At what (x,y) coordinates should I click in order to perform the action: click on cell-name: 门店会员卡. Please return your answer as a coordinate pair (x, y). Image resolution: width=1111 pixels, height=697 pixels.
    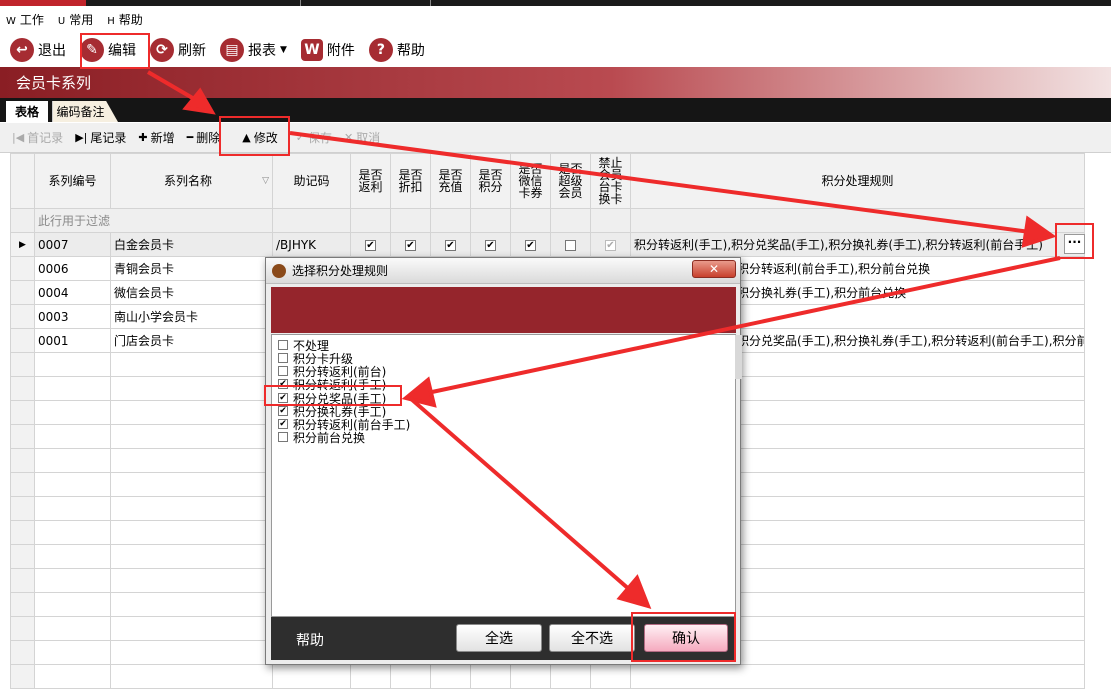
    Looking at the image, I should click on (191, 340).